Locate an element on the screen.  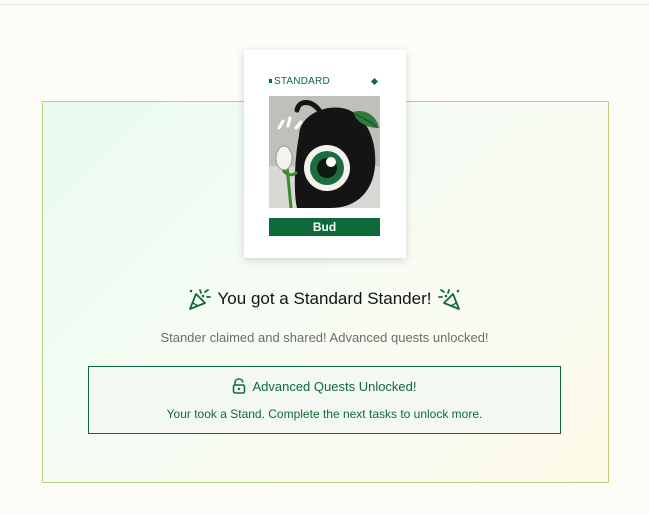
tier-marker-icon is located at coordinates (270, 81).